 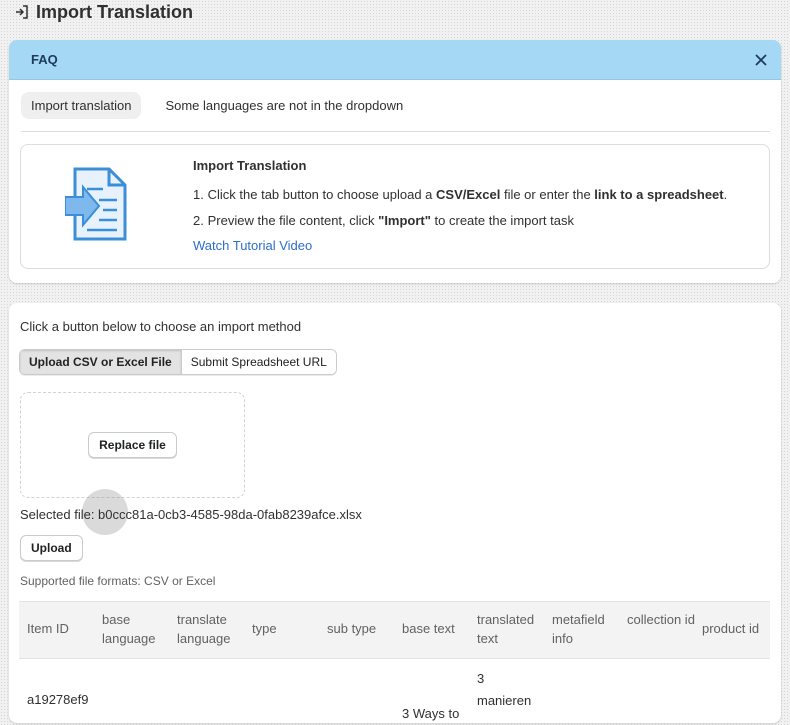 I want to click on file-dropzone: Replace file, so click(x=132, y=445).